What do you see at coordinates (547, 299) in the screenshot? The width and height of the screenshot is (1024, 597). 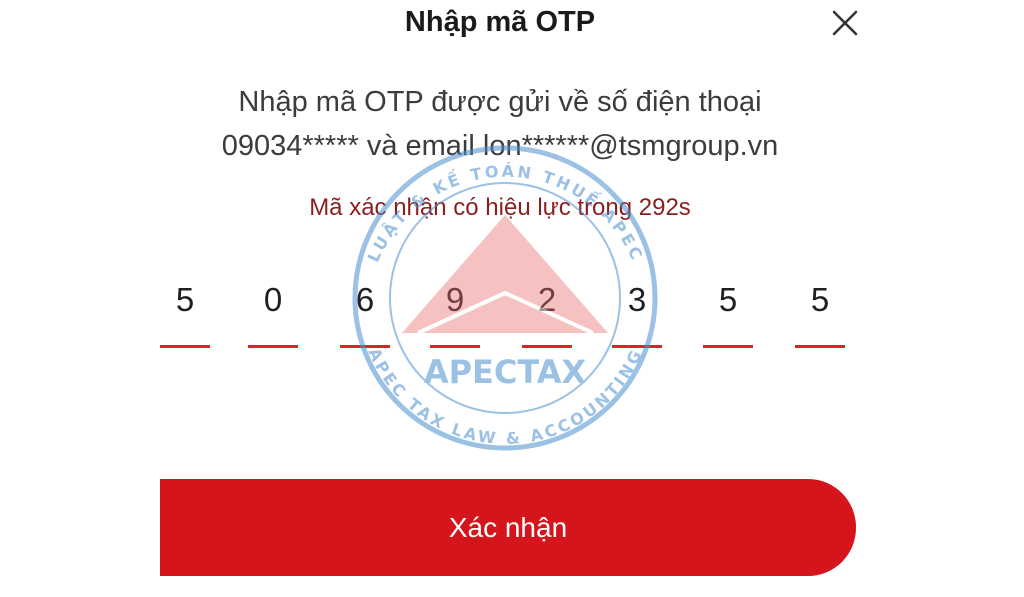 I see `otp-digit-value: 2` at bounding box center [547, 299].